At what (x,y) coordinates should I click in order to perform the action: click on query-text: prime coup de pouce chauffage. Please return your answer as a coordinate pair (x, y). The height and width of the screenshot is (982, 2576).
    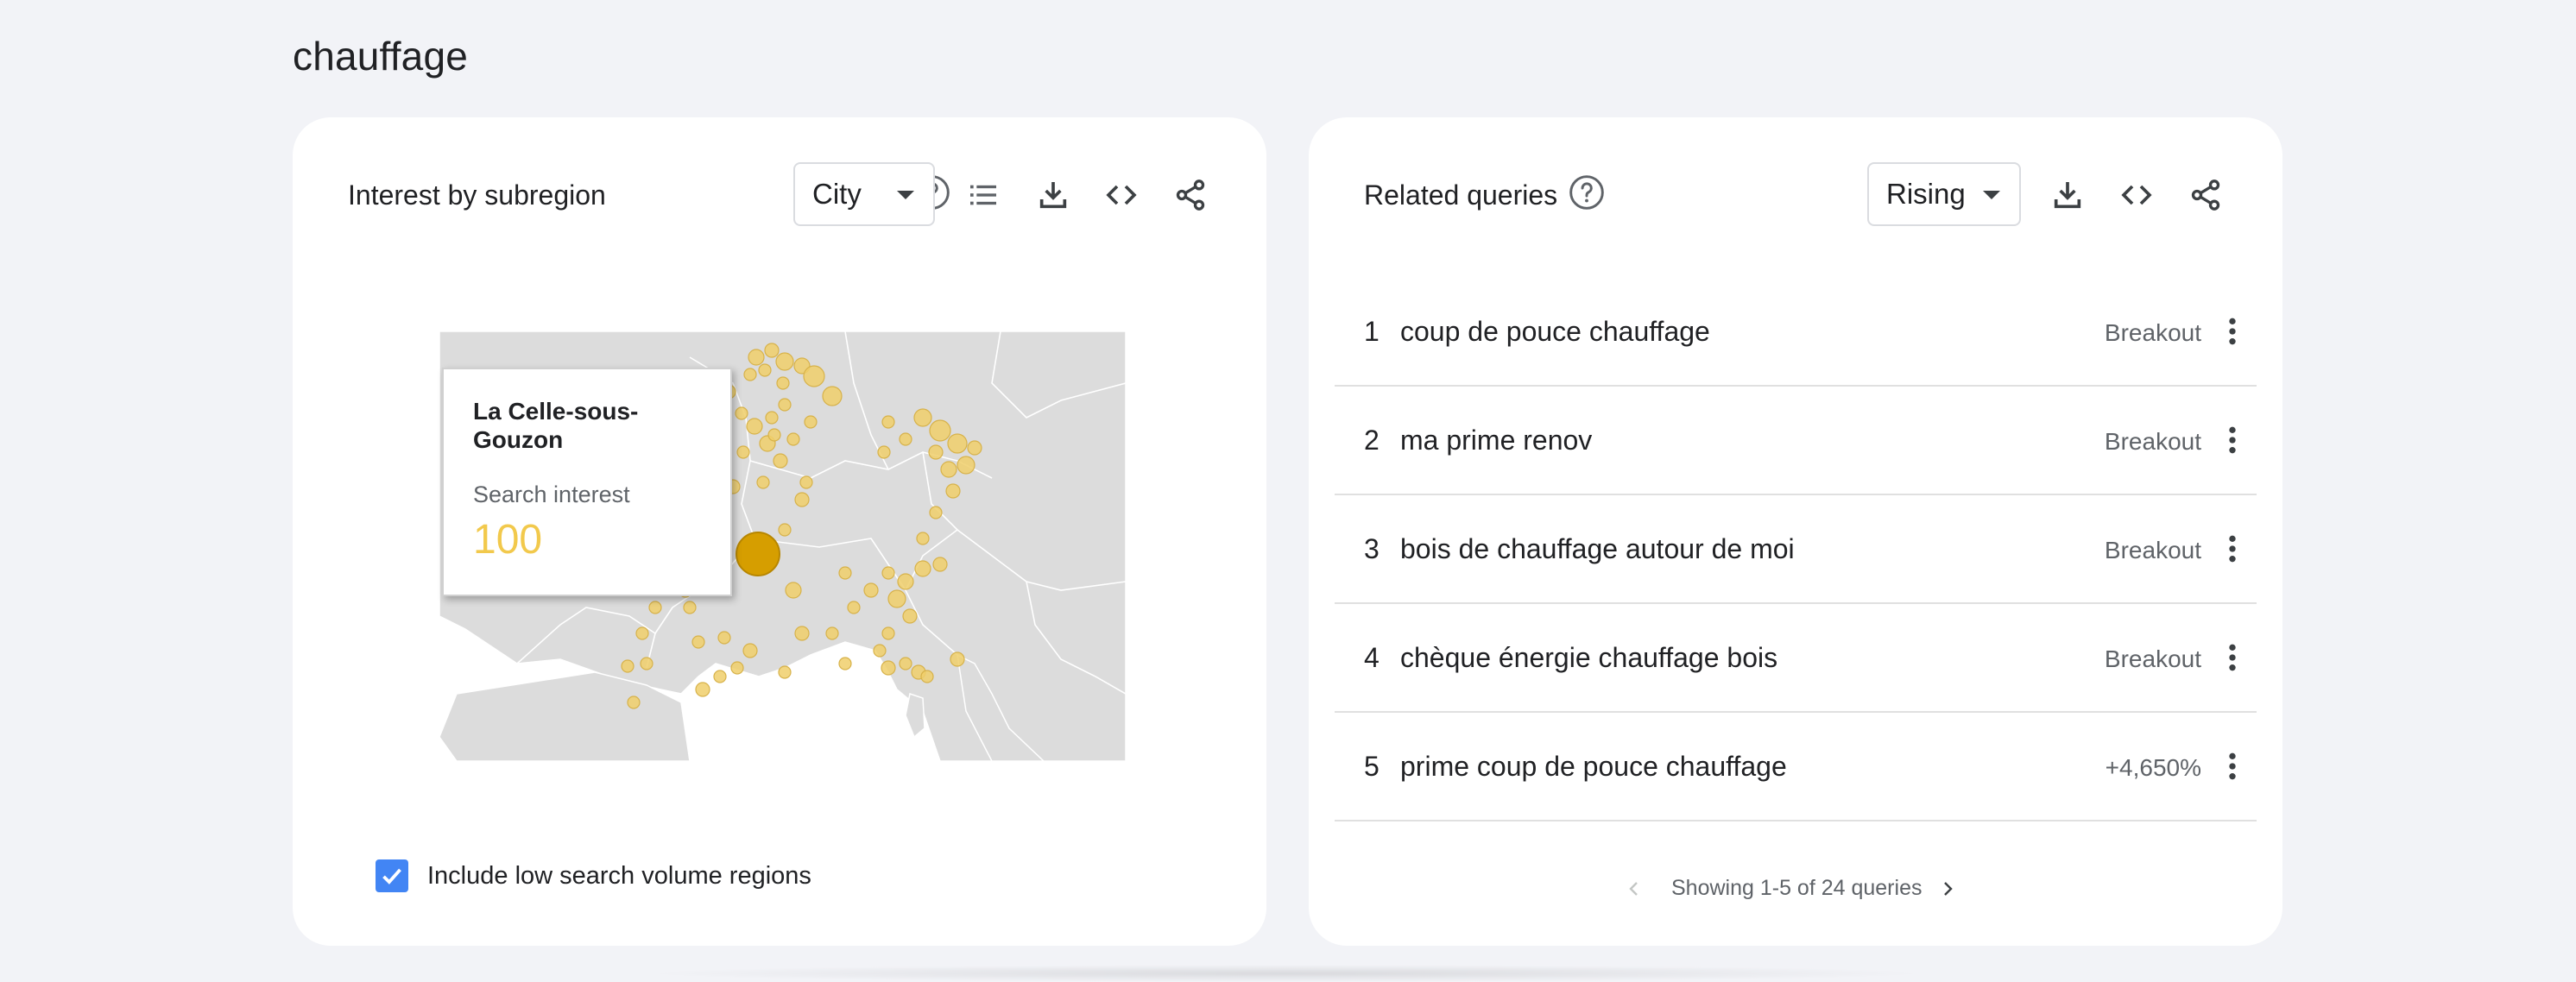
    Looking at the image, I should click on (1593, 767).